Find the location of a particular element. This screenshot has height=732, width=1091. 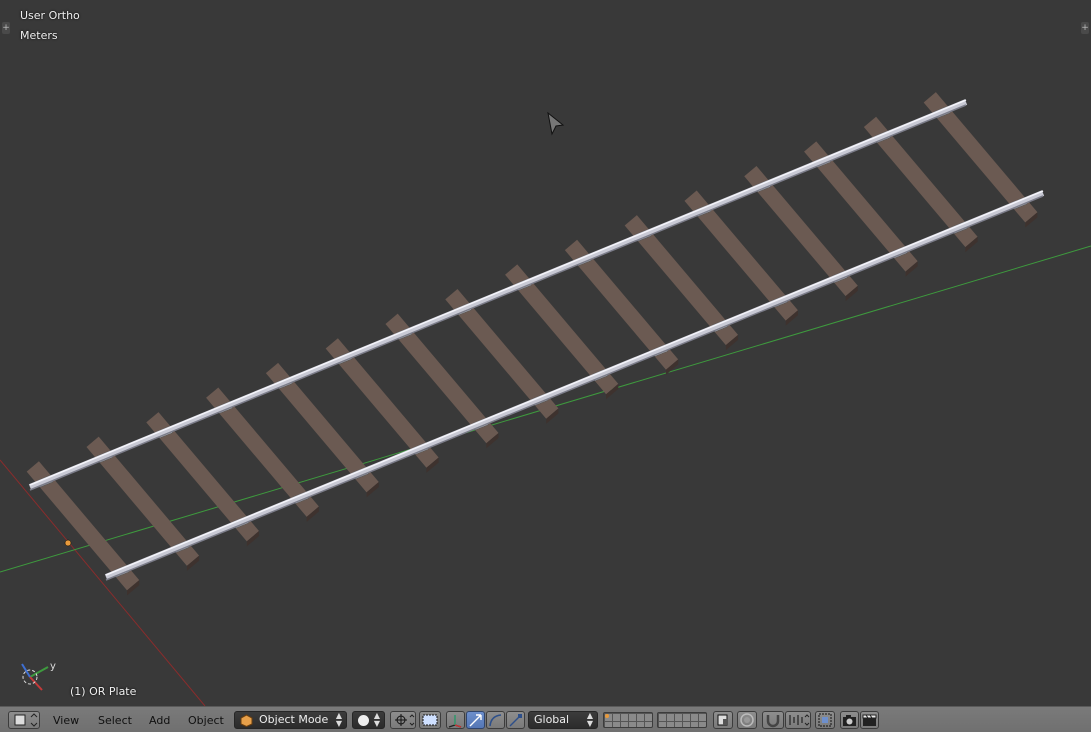

orientation-label: Global is located at coordinates (552, 719).